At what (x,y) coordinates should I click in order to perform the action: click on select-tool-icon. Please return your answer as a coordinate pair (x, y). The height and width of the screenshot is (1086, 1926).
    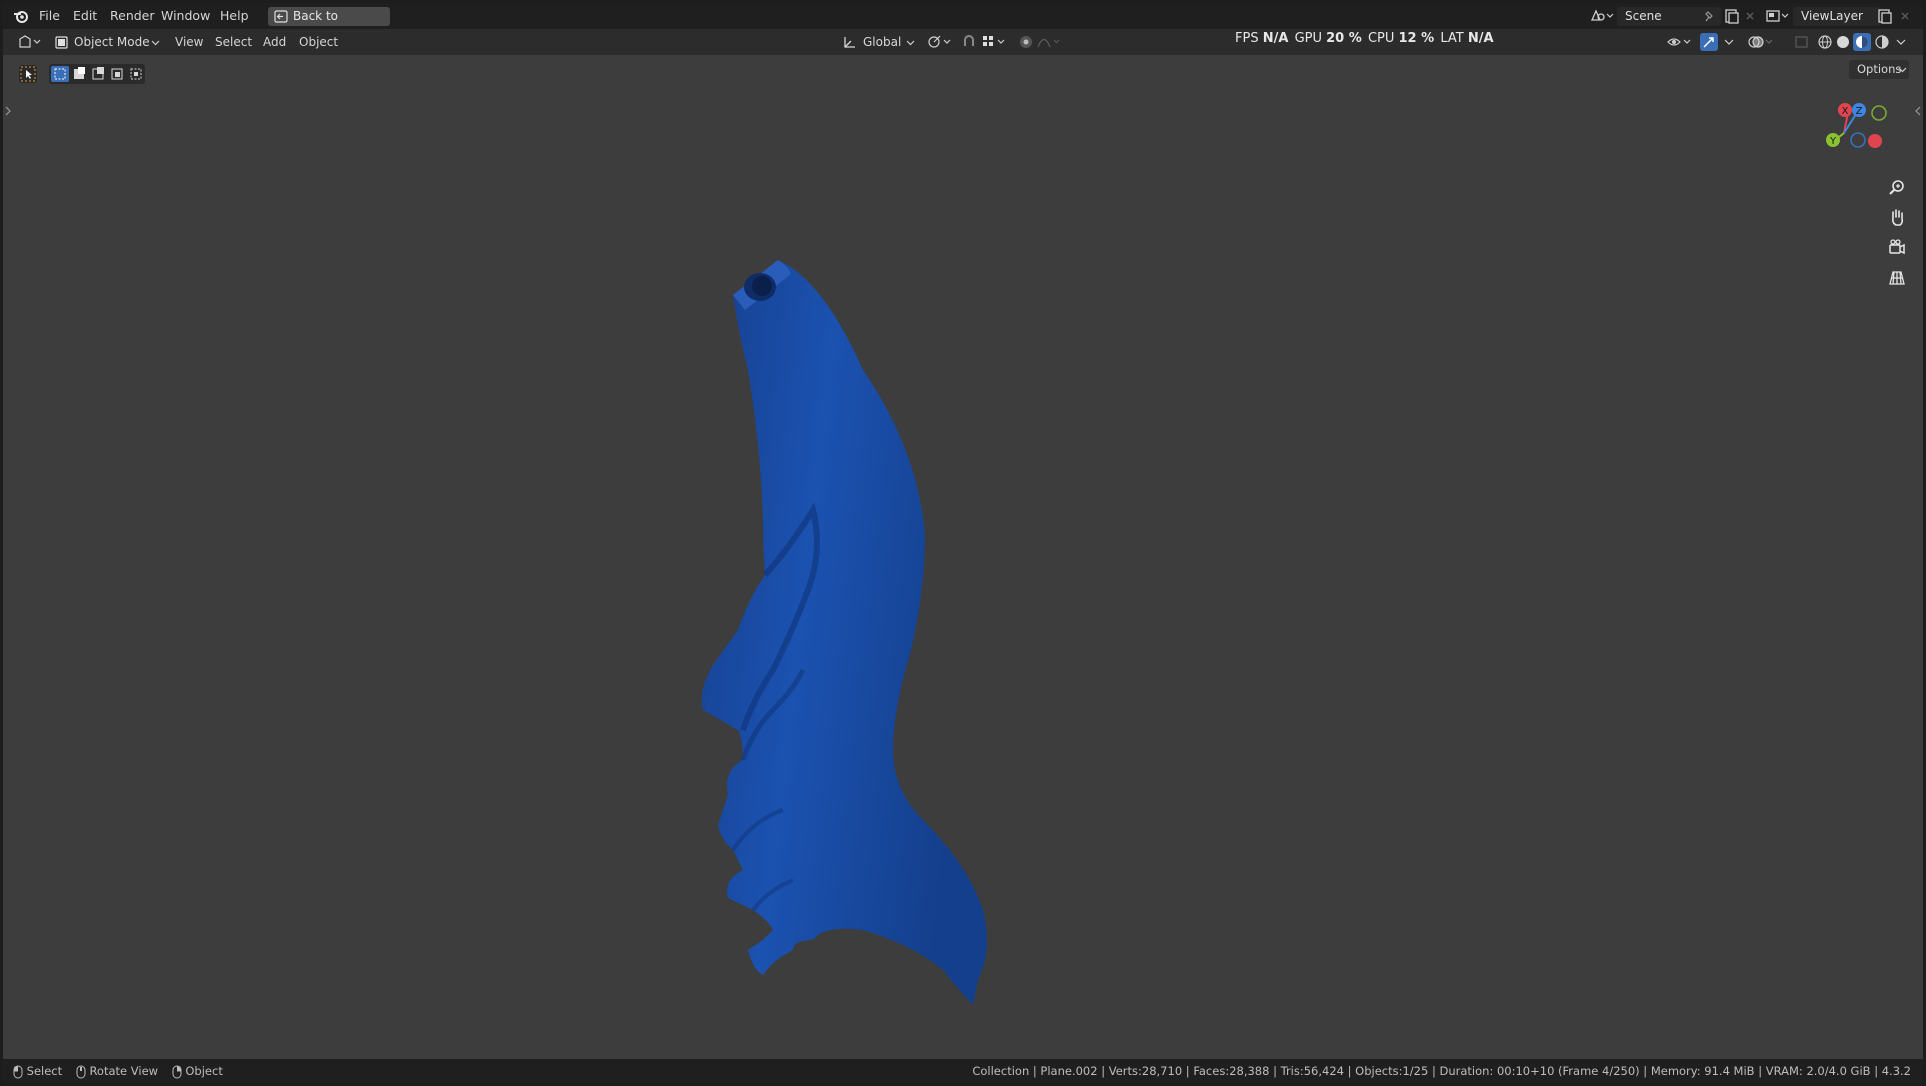
    Looking at the image, I should click on (28, 74).